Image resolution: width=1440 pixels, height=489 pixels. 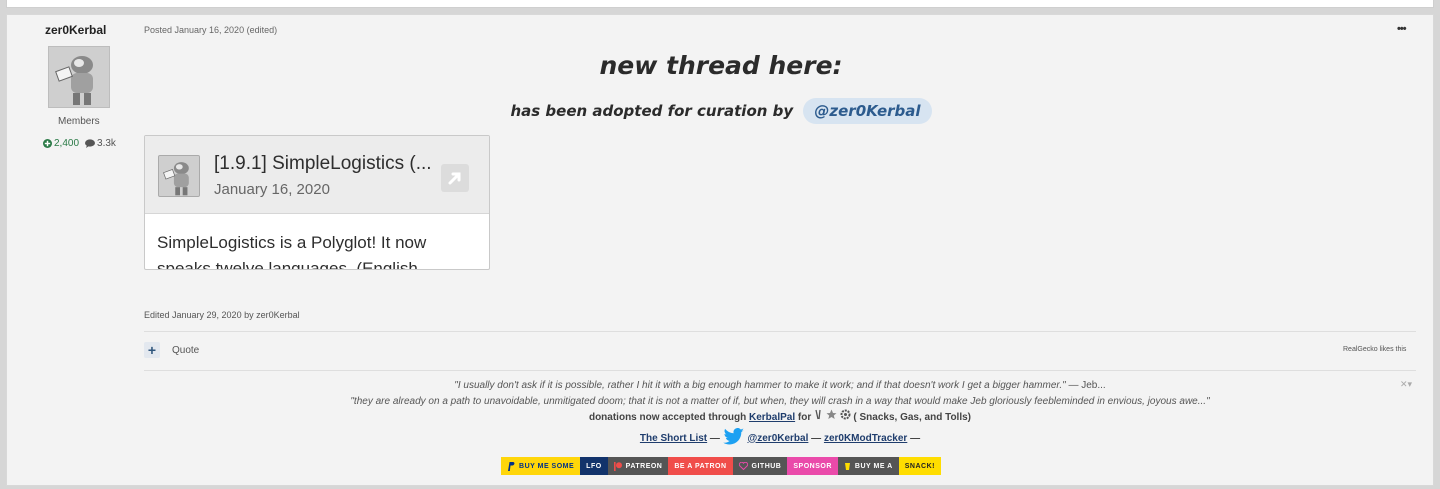 What do you see at coordinates (667, 417) in the screenshot?
I see `donations-pre: donations now accepted through` at bounding box center [667, 417].